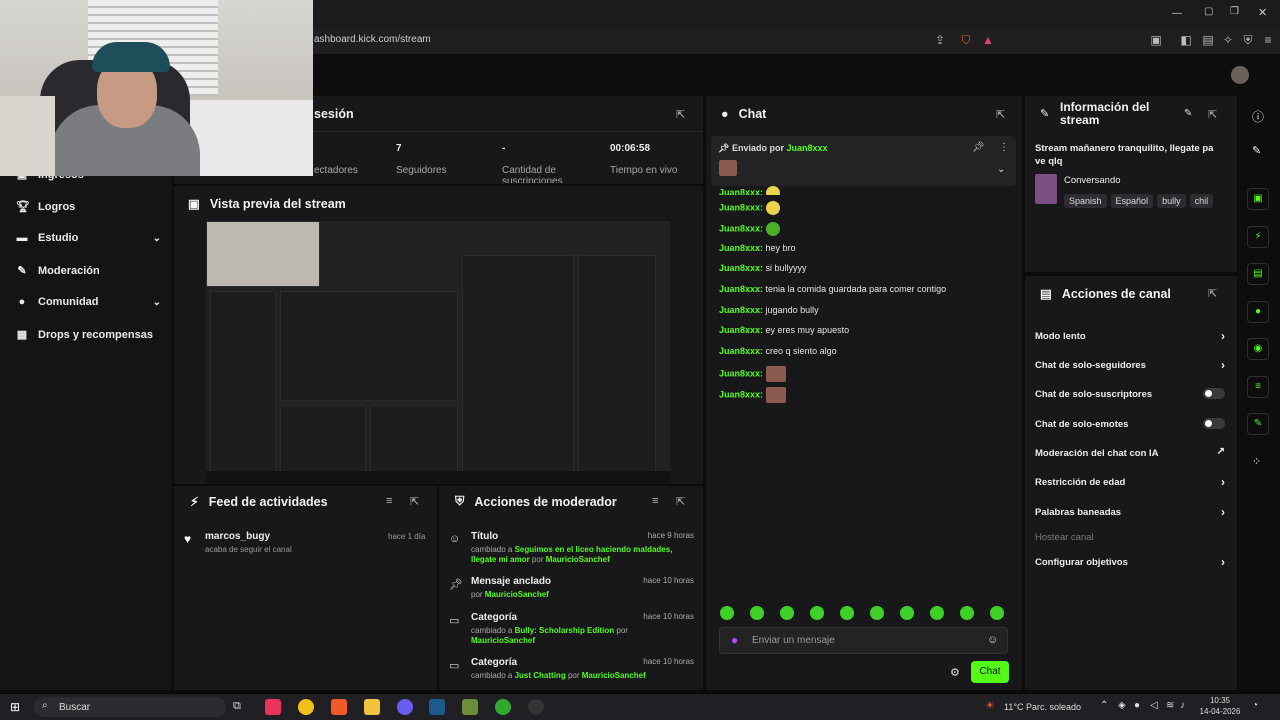 The height and width of the screenshot is (720, 1280). What do you see at coordinates (1258, 237) in the screenshot?
I see `rail-bolt-icon: ⚡︎` at bounding box center [1258, 237].